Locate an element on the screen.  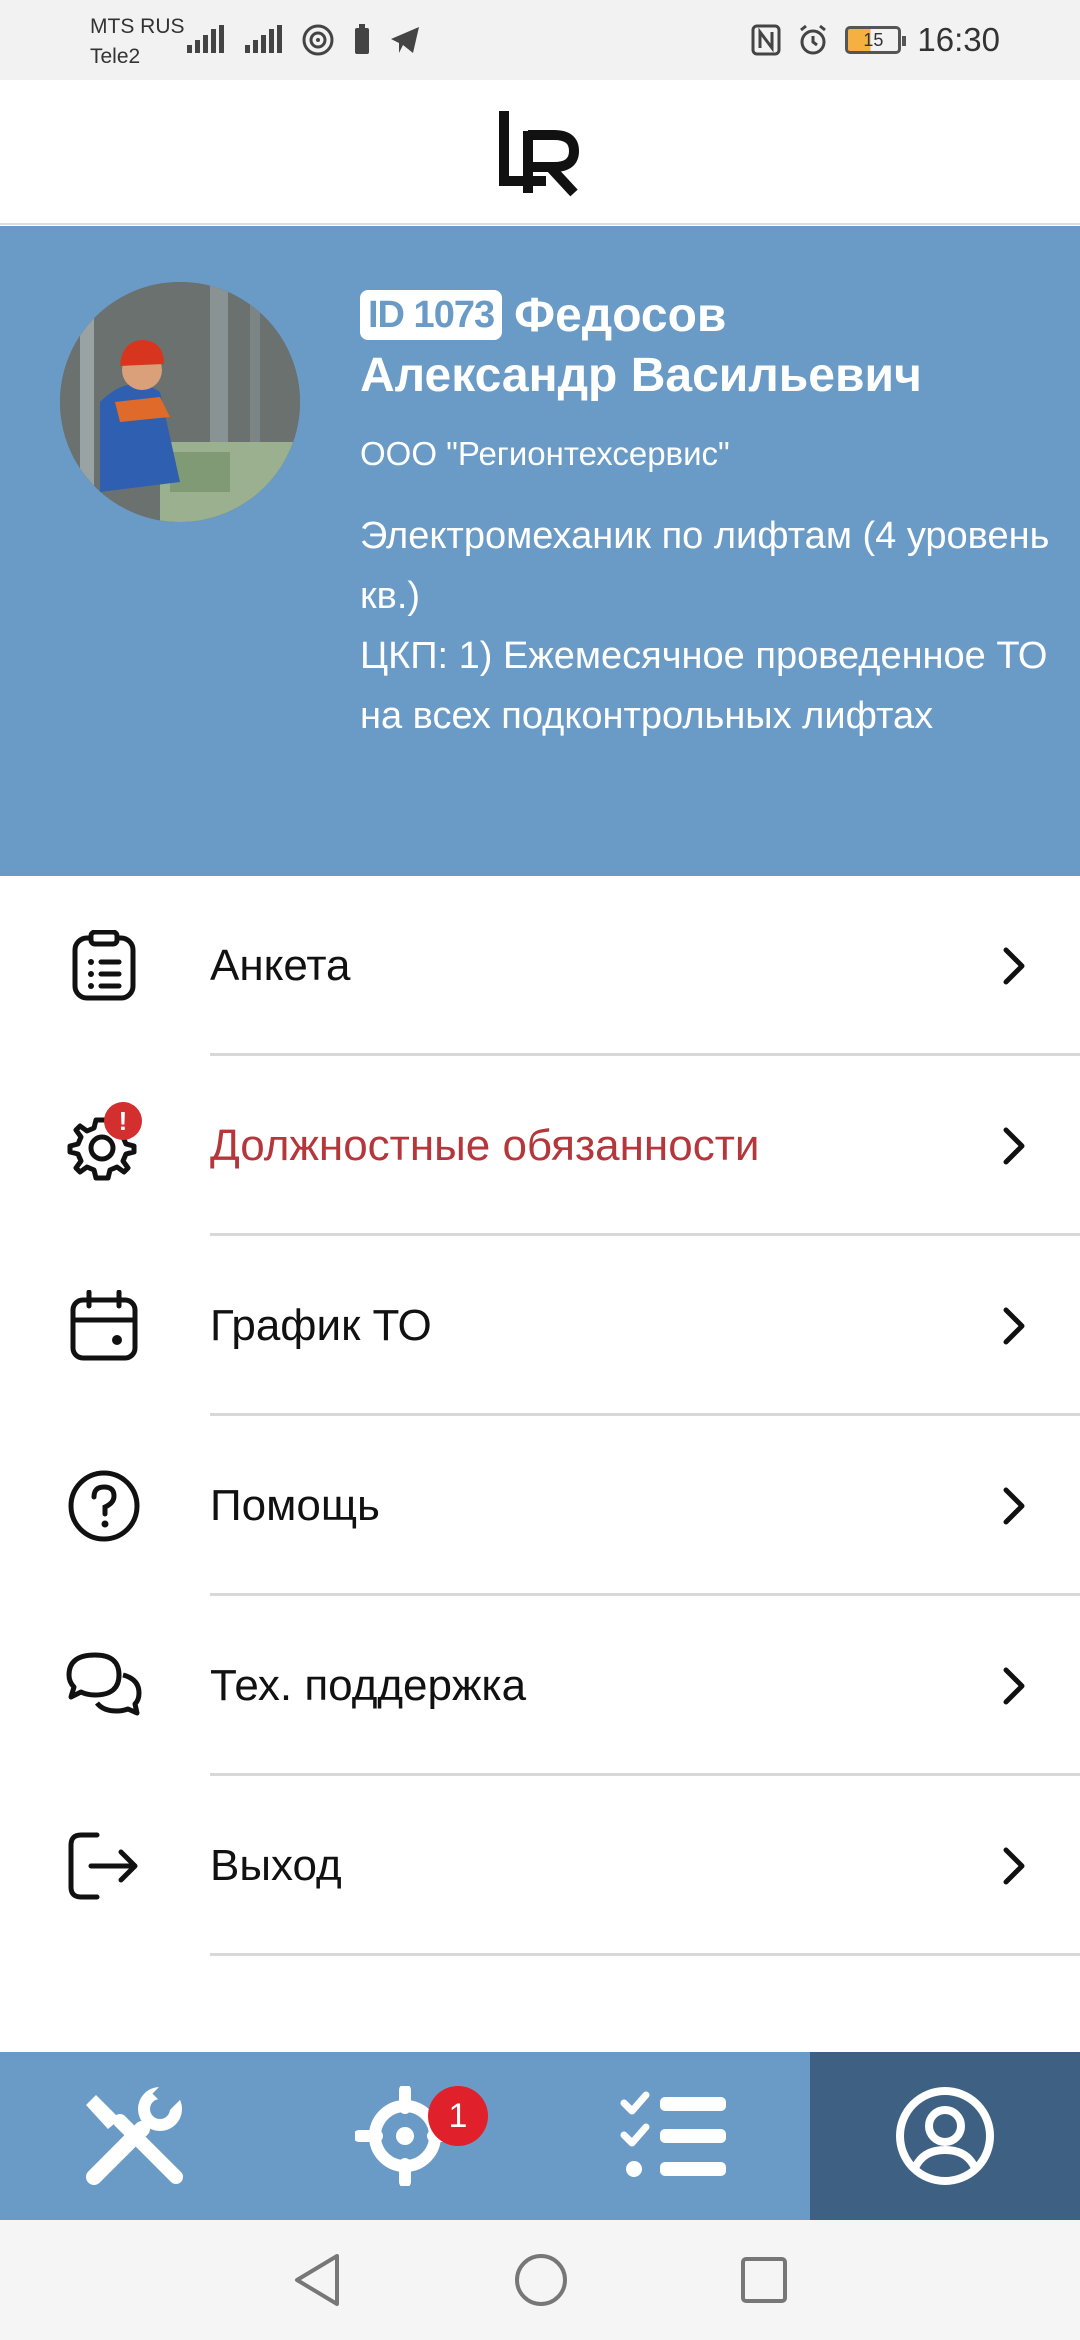
position-title: Электромеханик по лифтам (4 уровень кв.) is located at coordinates (705, 566).